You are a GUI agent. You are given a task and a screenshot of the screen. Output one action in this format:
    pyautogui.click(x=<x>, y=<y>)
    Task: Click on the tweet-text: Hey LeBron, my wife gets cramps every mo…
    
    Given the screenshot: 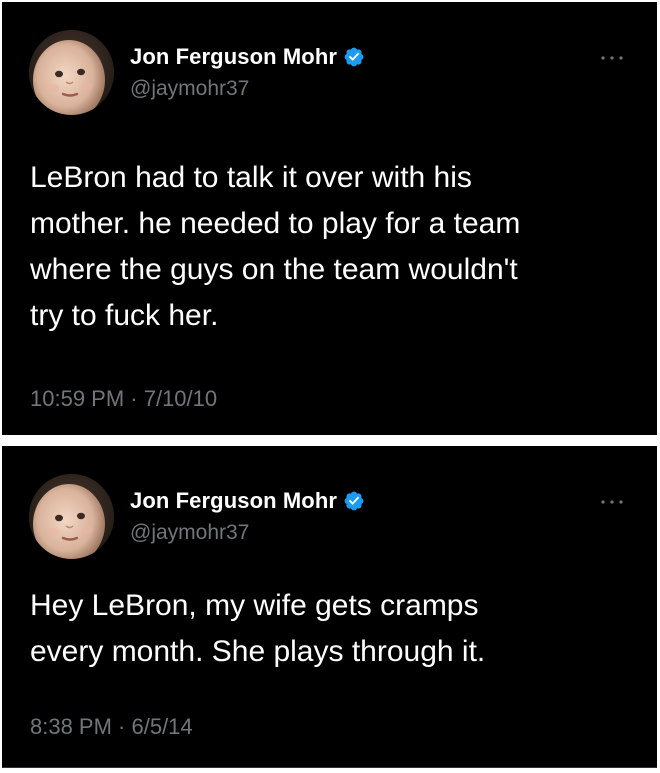 What is the action you would take?
    pyautogui.click(x=258, y=628)
    